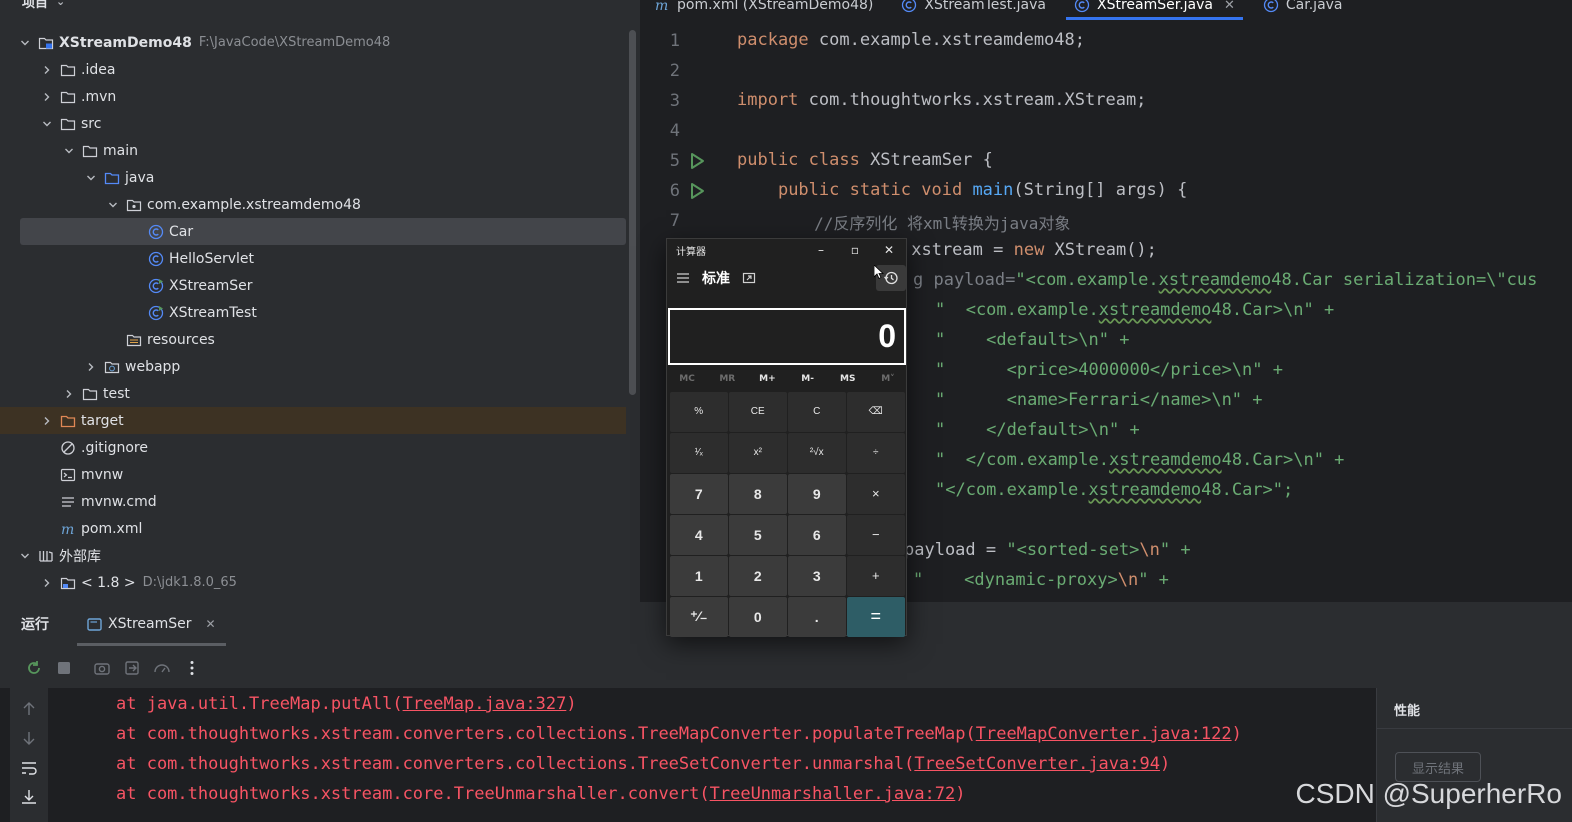 The height and width of the screenshot is (822, 1572). What do you see at coordinates (151, 624) in the screenshot?
I see `run-tab-xstreamser: XStreamSer ✕` at bounding box center [151, 624].